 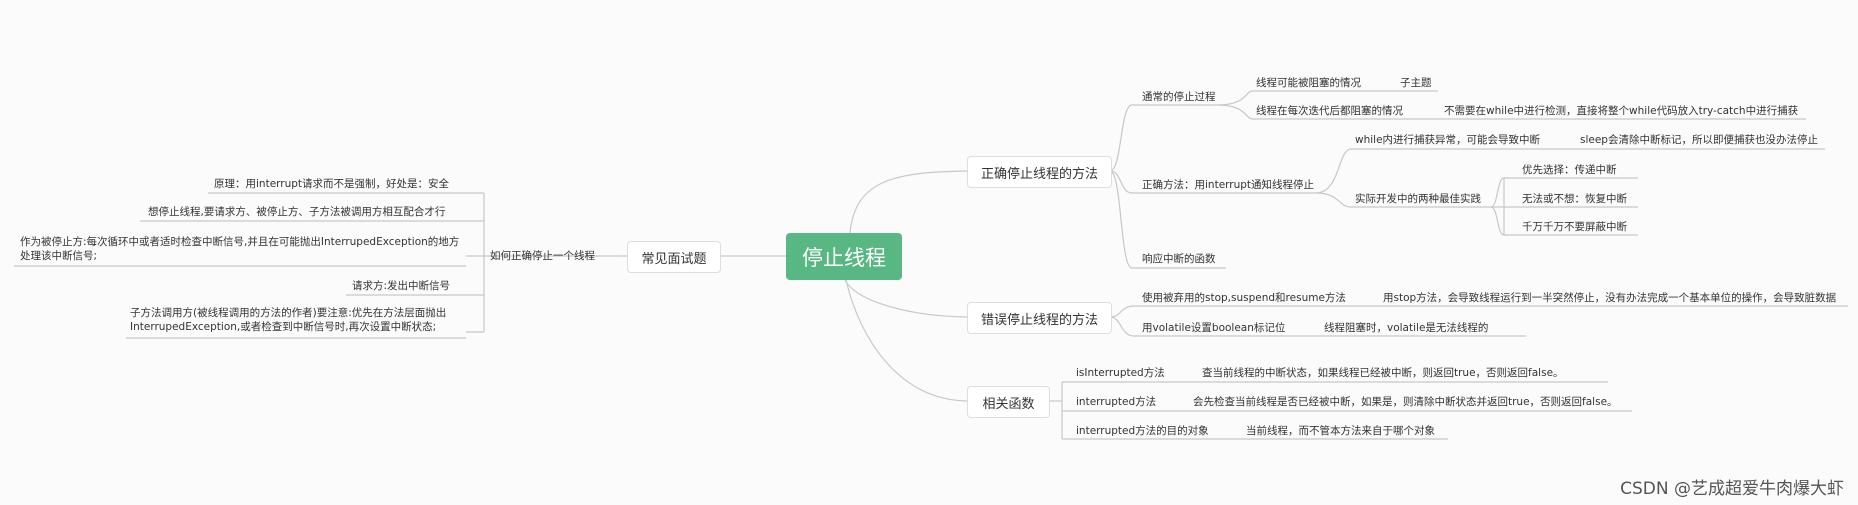 What do you see at coordinates (296, 212) in the screenshot?
I see `interview-answer: 想停止线程,要请求方、被停止方、子方法被调用方相互配合才行` at bounding box center [296, 212].